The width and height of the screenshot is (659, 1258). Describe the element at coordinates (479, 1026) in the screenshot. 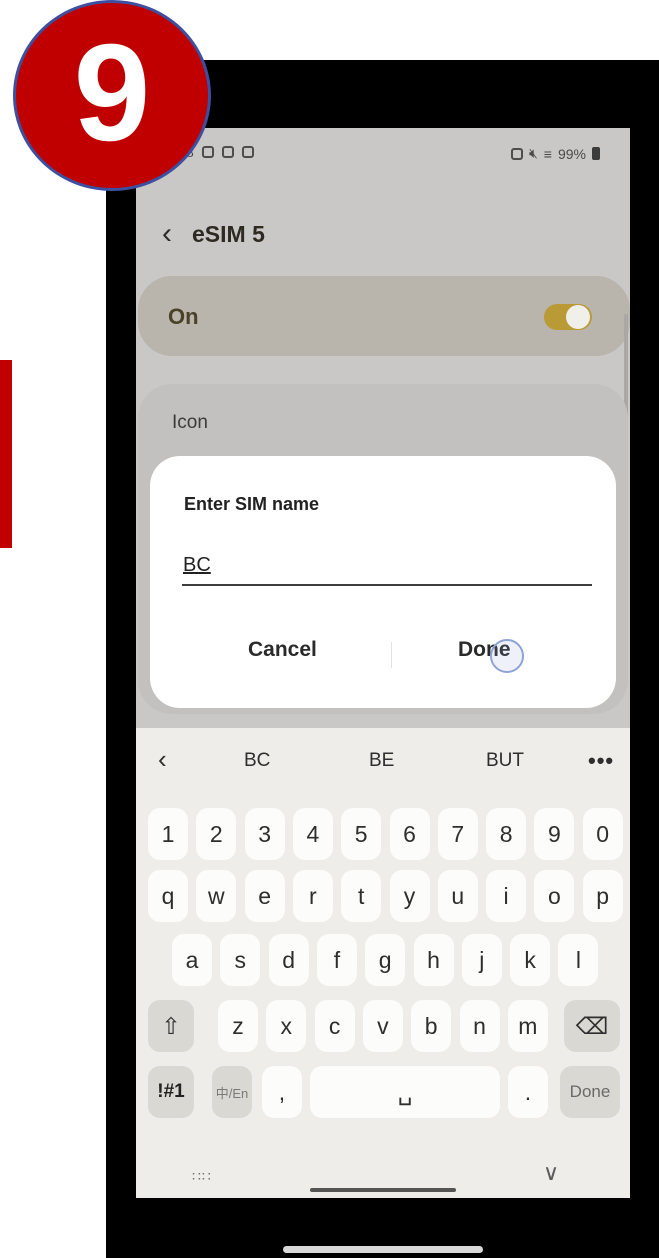

I see `key-n: n` at that location.